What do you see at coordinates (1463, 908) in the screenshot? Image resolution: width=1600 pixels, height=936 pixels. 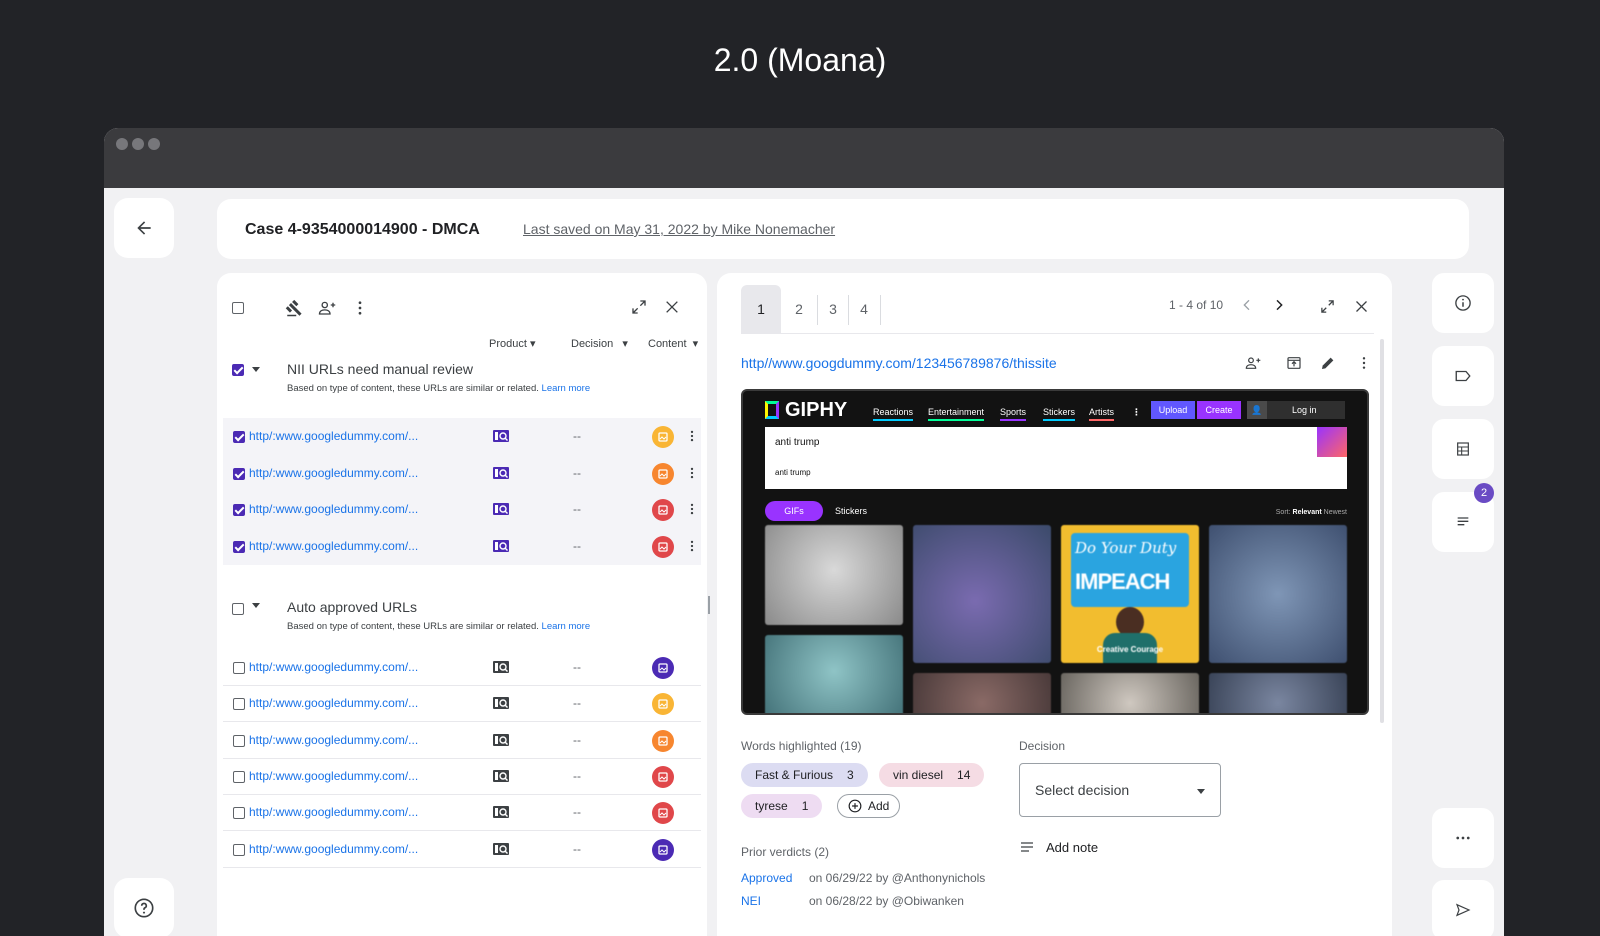 I see `send-button` at bounding box center [1463, 908].